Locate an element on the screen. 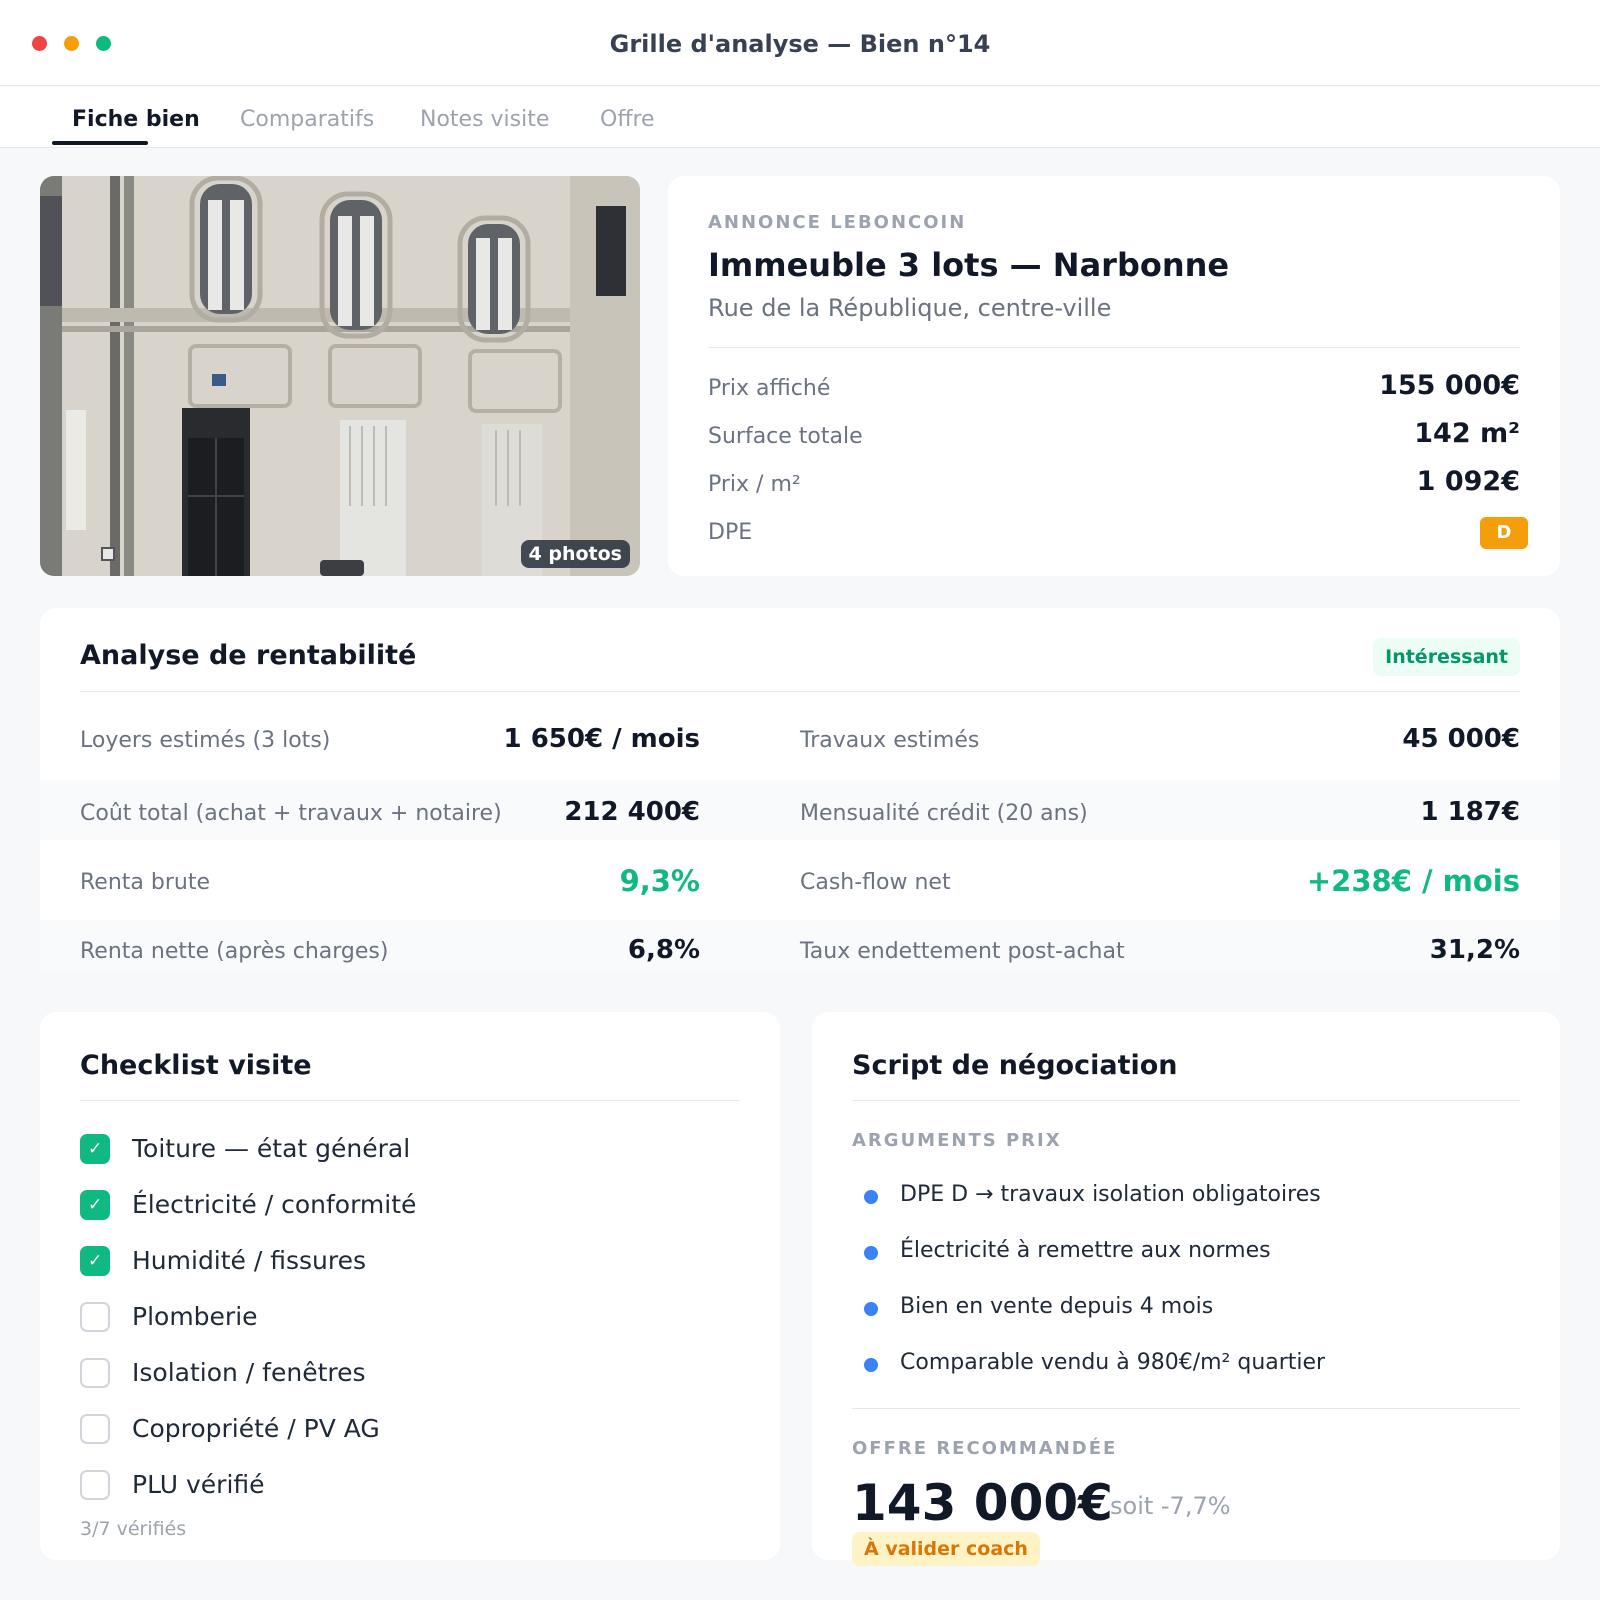 The image size is (1600, 1600). argument-item: Comparable vendu à 980€/m² quartier is located at coordinates (1113, 1362).